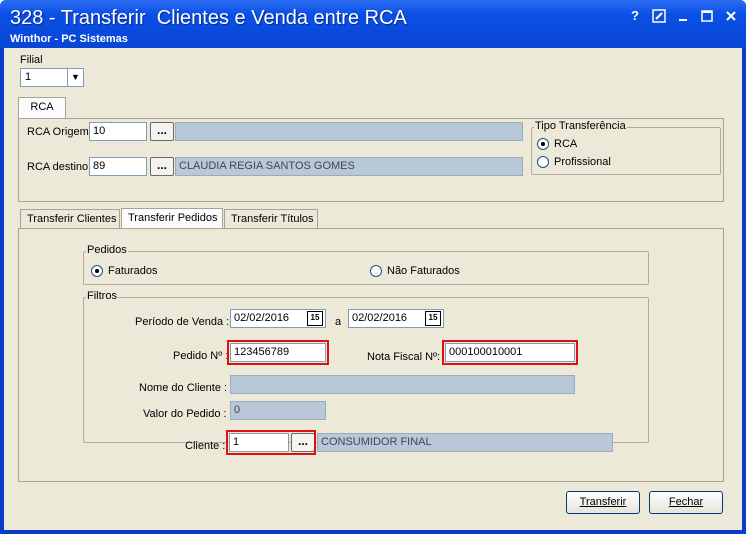  What do you see at coordinates (205, 446) in the screenshot?
I see `cliente-label: Cliente :` at bounding box center [205, 446].